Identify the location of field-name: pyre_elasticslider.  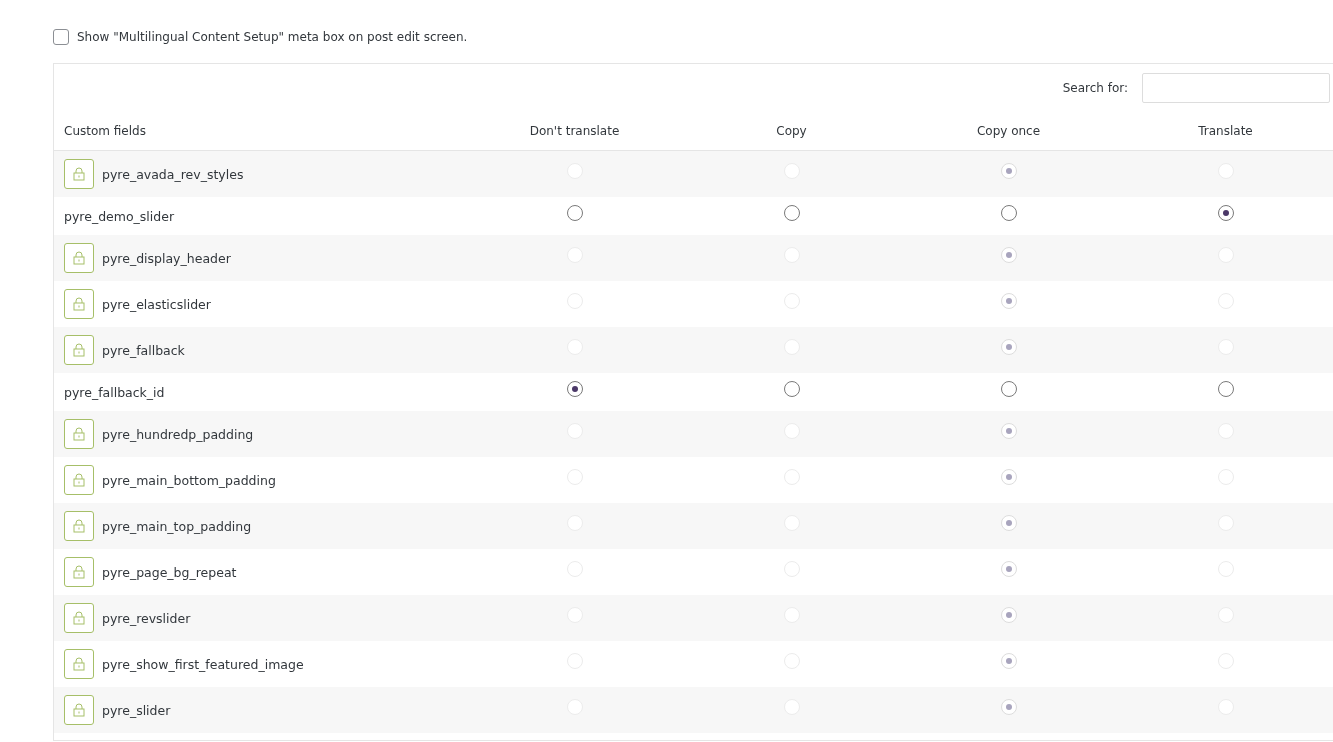
(156, 304).